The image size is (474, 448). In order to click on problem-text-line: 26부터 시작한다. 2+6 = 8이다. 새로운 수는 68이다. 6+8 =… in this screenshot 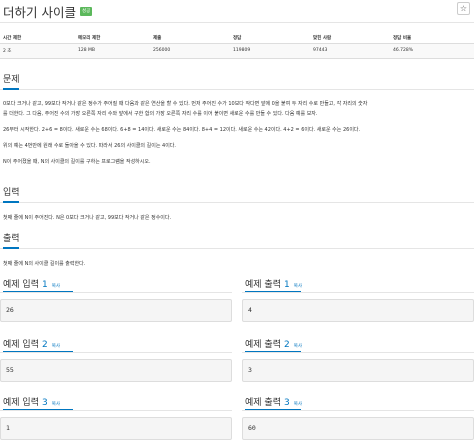, I will do `click(182, 130)`.